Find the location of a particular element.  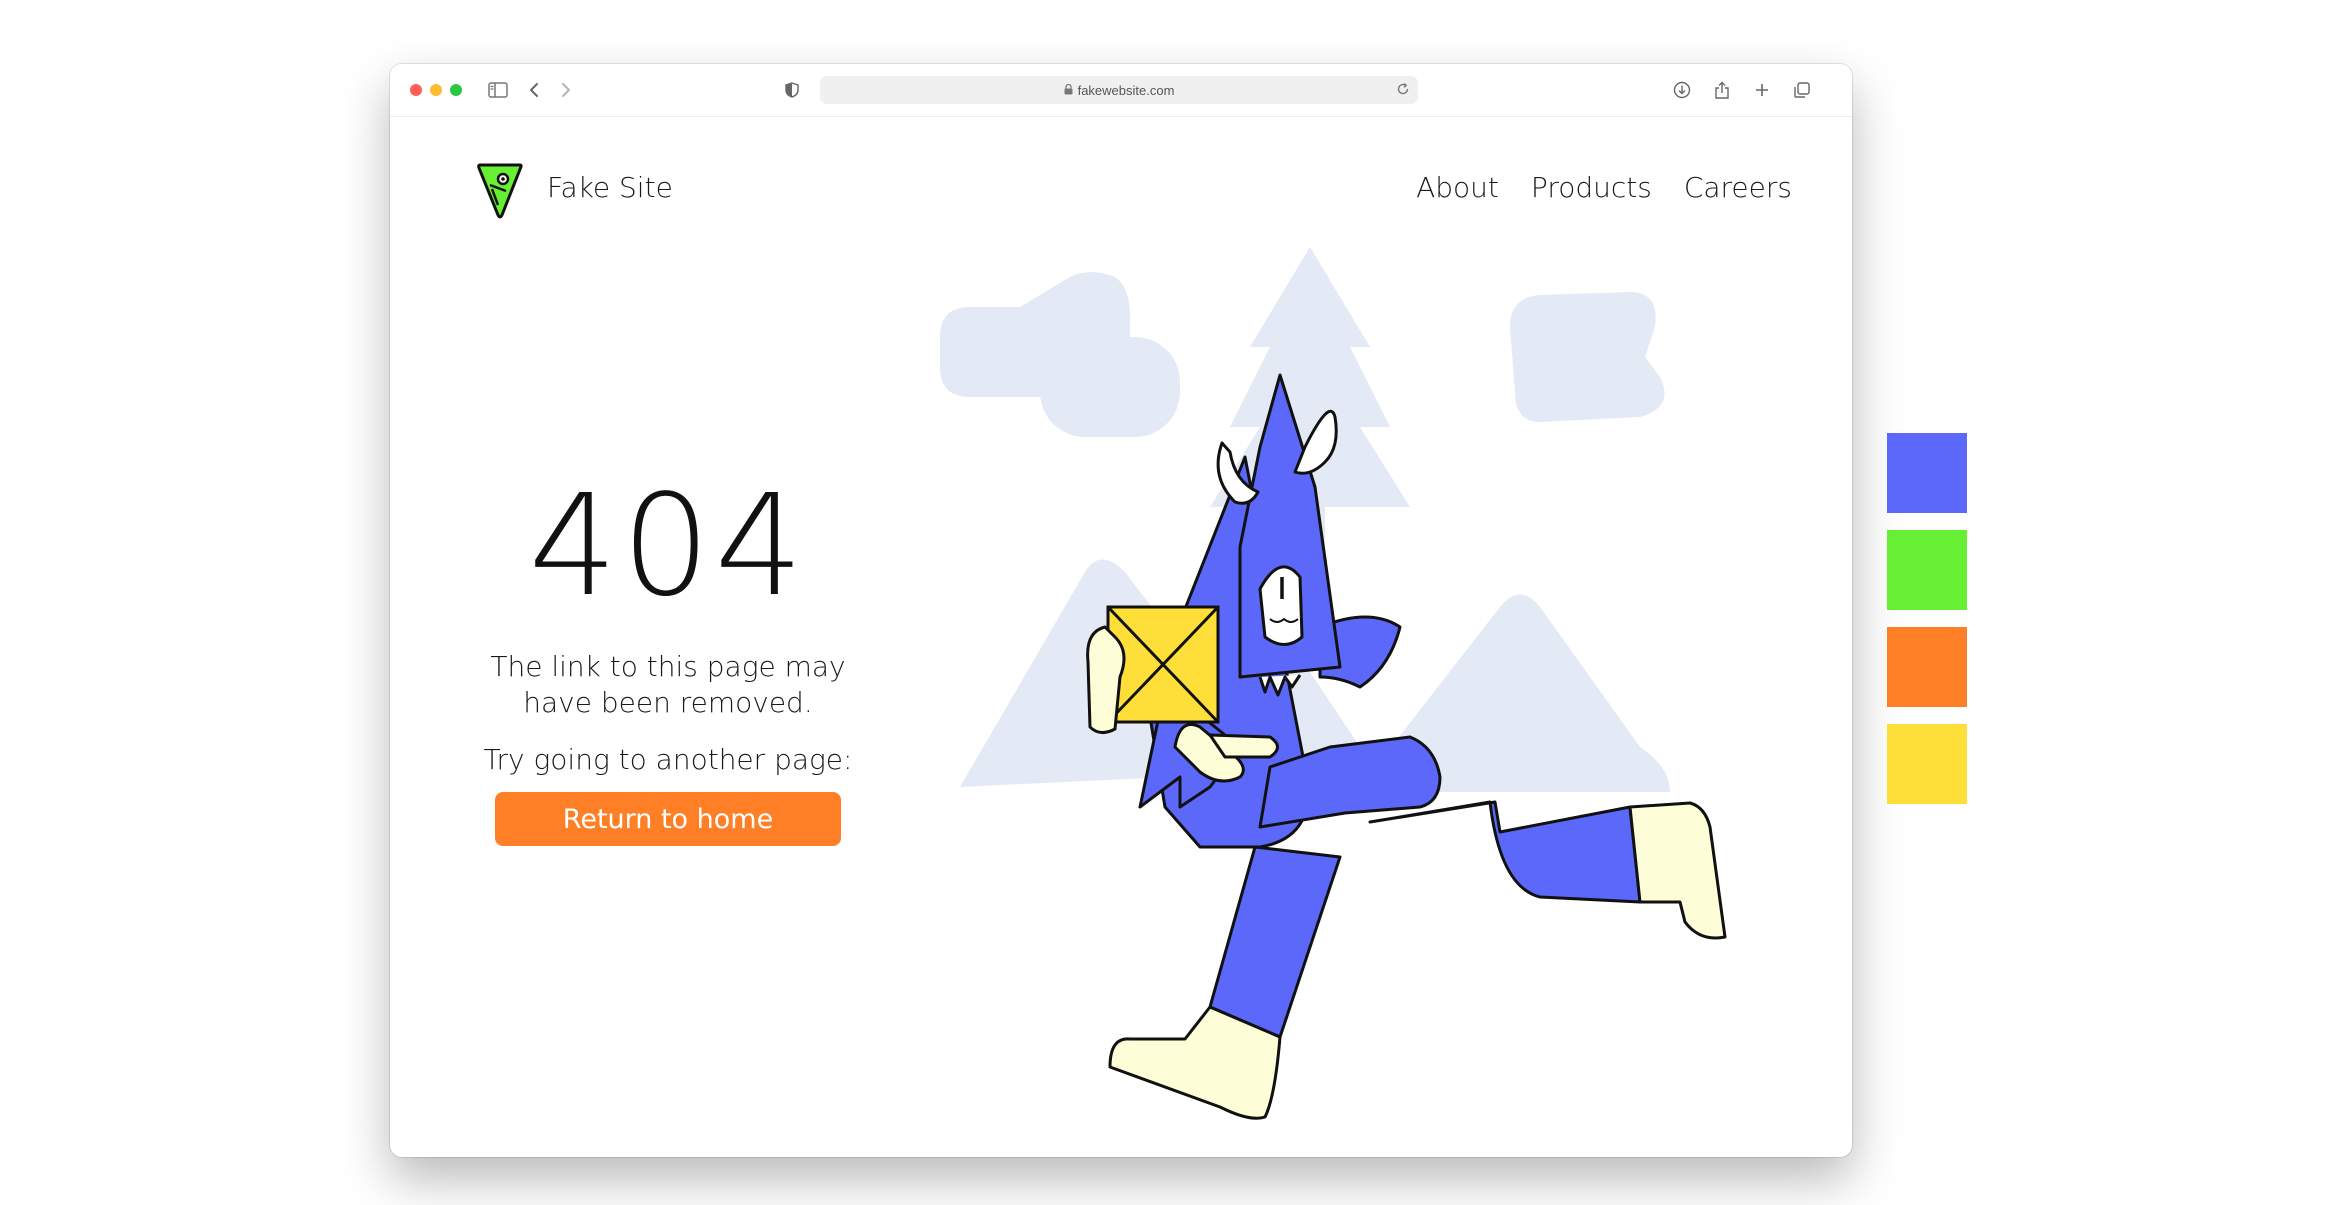

lock-icon is located at coordinates (1068, 90).